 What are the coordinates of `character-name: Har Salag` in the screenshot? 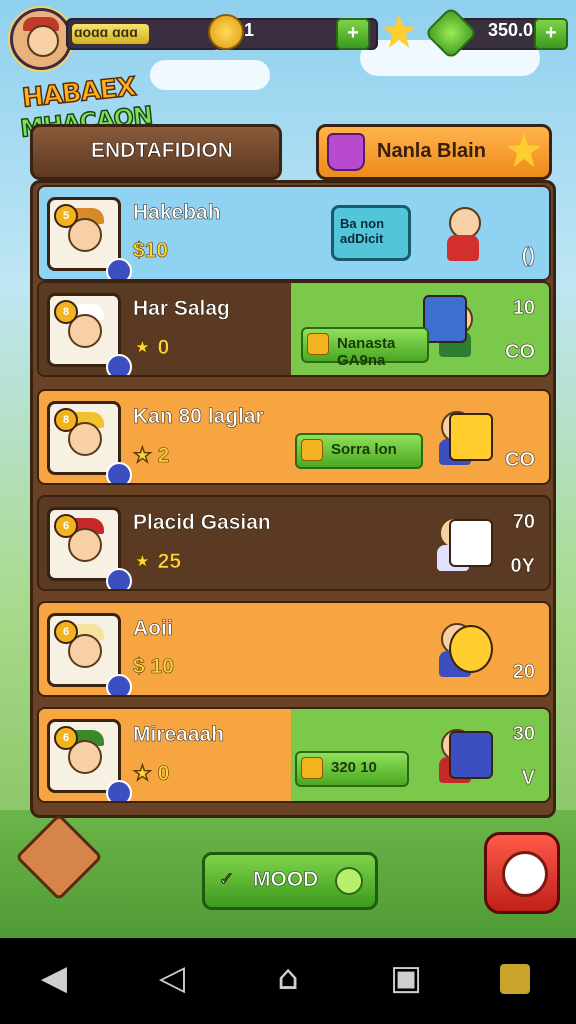 It's located at (181, 309).